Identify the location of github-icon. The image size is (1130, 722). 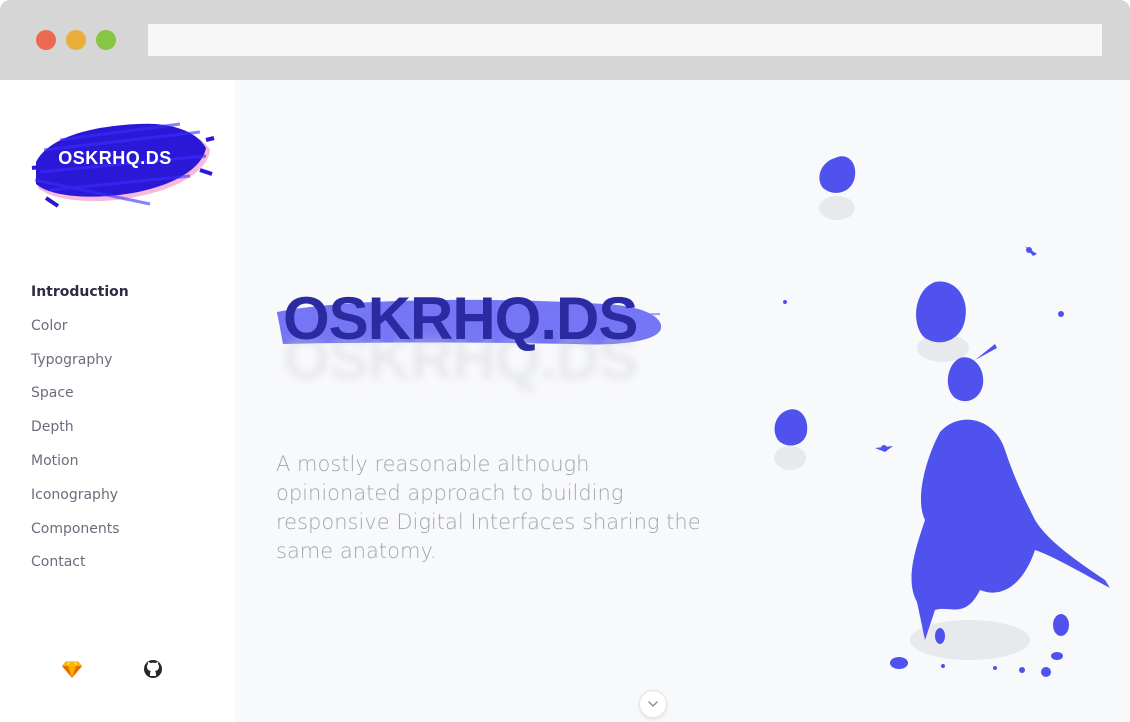
(153, 669).